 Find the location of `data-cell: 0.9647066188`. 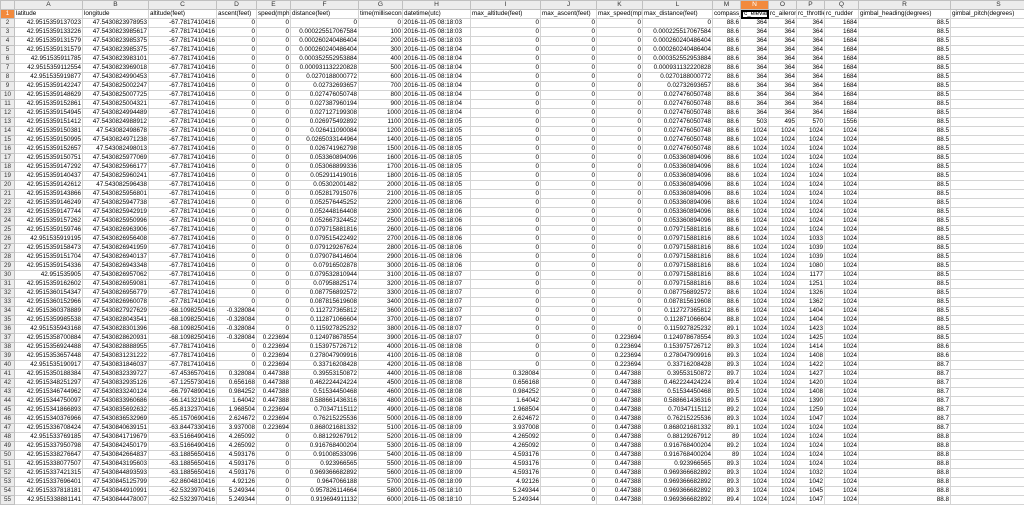

data-cell: 0.9647066188 is located at coordinates (325, 482).